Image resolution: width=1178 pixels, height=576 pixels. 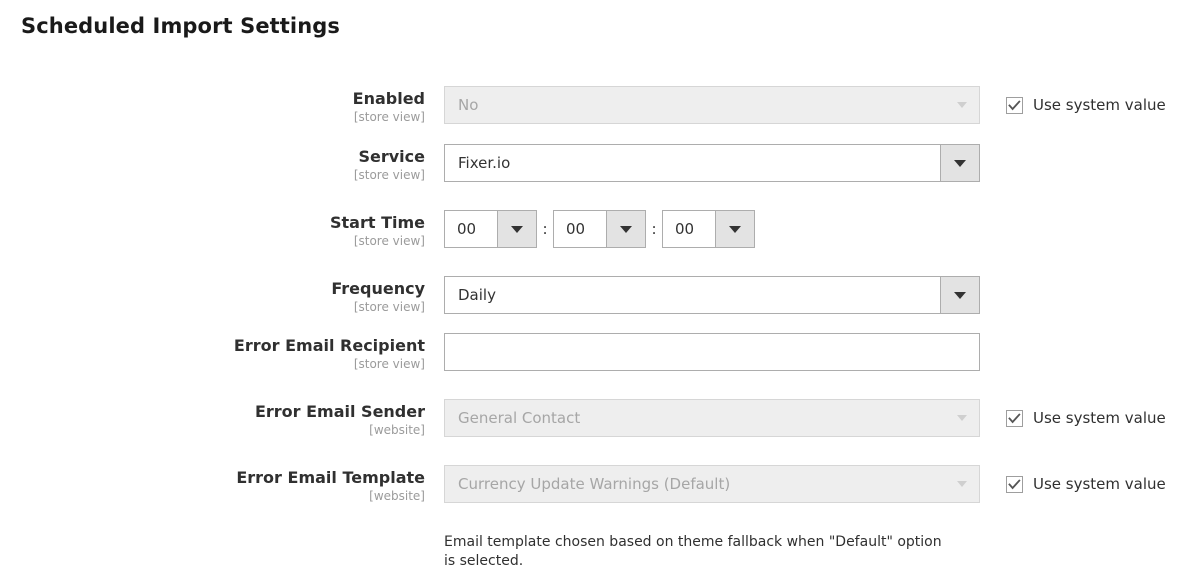 I want to click on field-control-enabled: No, so click(x=712, y=105).